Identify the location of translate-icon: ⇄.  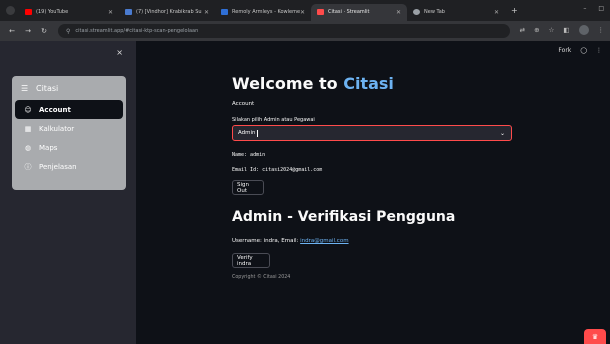
(522, 30).